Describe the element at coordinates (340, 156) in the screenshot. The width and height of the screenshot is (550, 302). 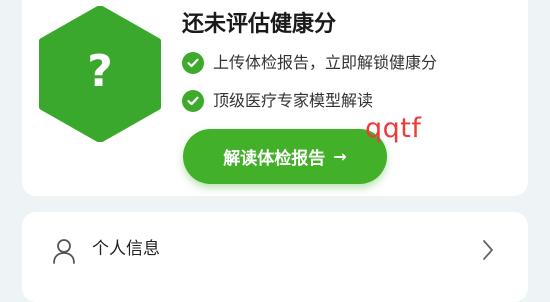
I see `arrow-right-icon: →` at that location.